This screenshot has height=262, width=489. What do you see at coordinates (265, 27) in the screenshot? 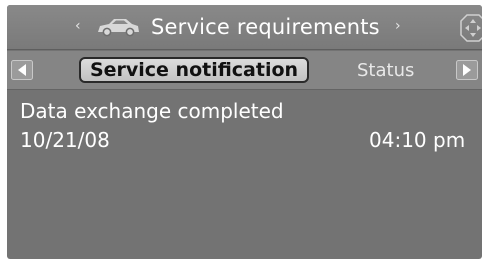
I see `page-title: Service requirements` at bounding box center [265, 27].